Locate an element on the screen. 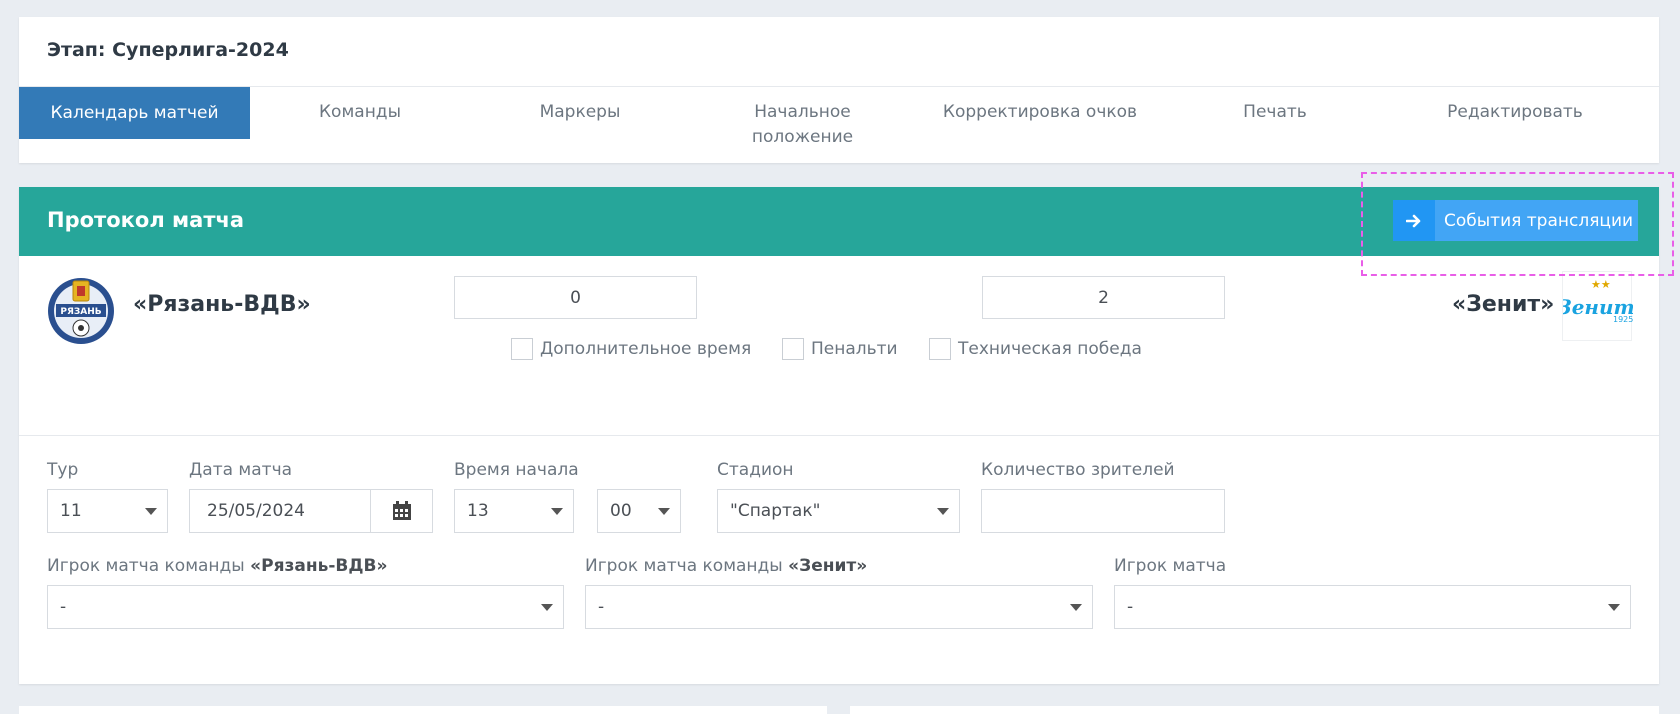  tab-points-correction: Корректировка очков is located at coordinates (1040, 112).